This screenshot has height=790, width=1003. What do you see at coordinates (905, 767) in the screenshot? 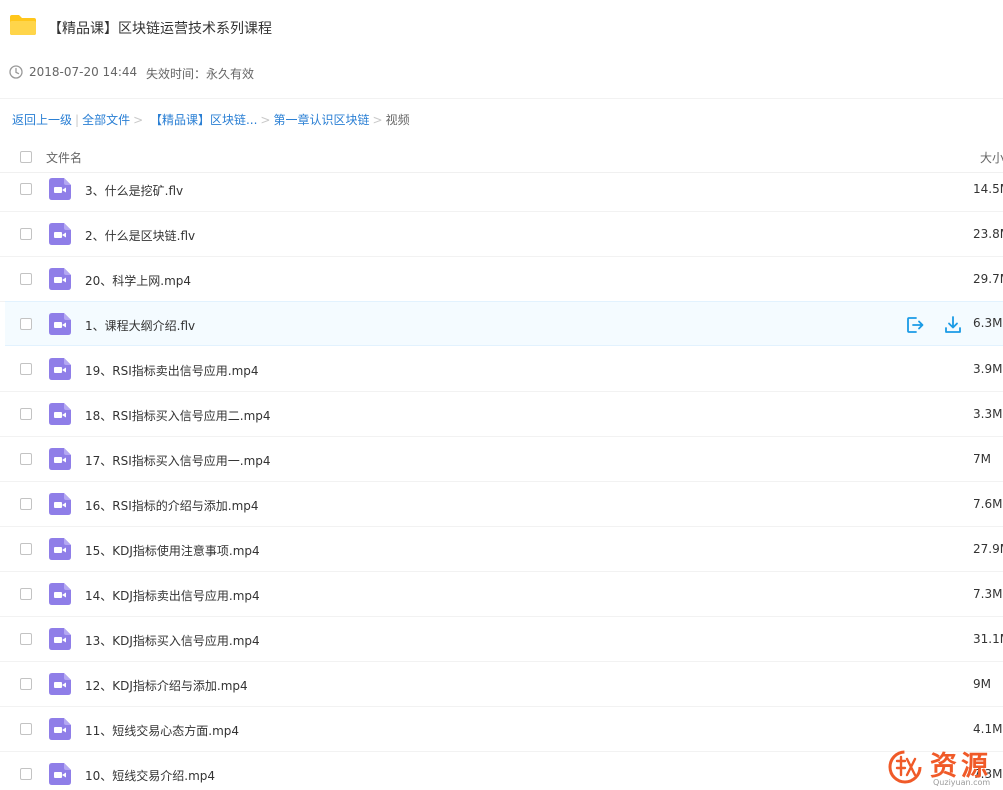
I see `watermark-logo` at bounding box center [905, 767].